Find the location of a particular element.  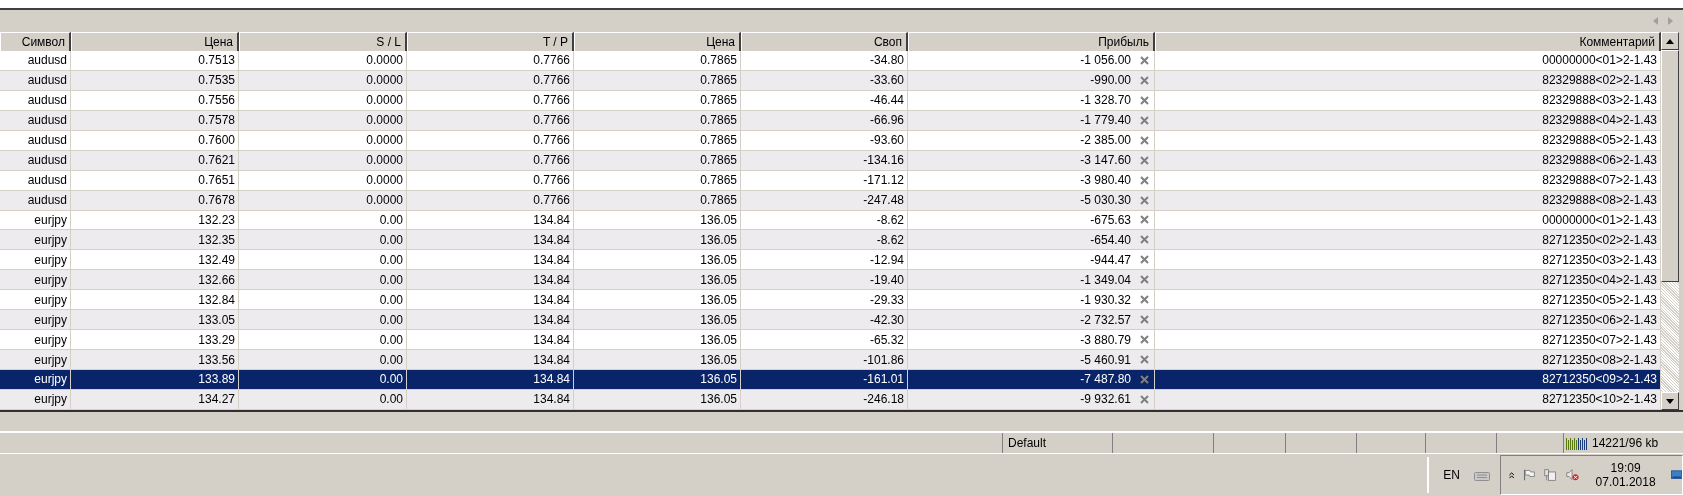

table-row: eurjpy 132.23 0.00 134.84 136.05 -8.62 -675.63 00000000<01>2-1.43 is located at coordinates (830, 220).